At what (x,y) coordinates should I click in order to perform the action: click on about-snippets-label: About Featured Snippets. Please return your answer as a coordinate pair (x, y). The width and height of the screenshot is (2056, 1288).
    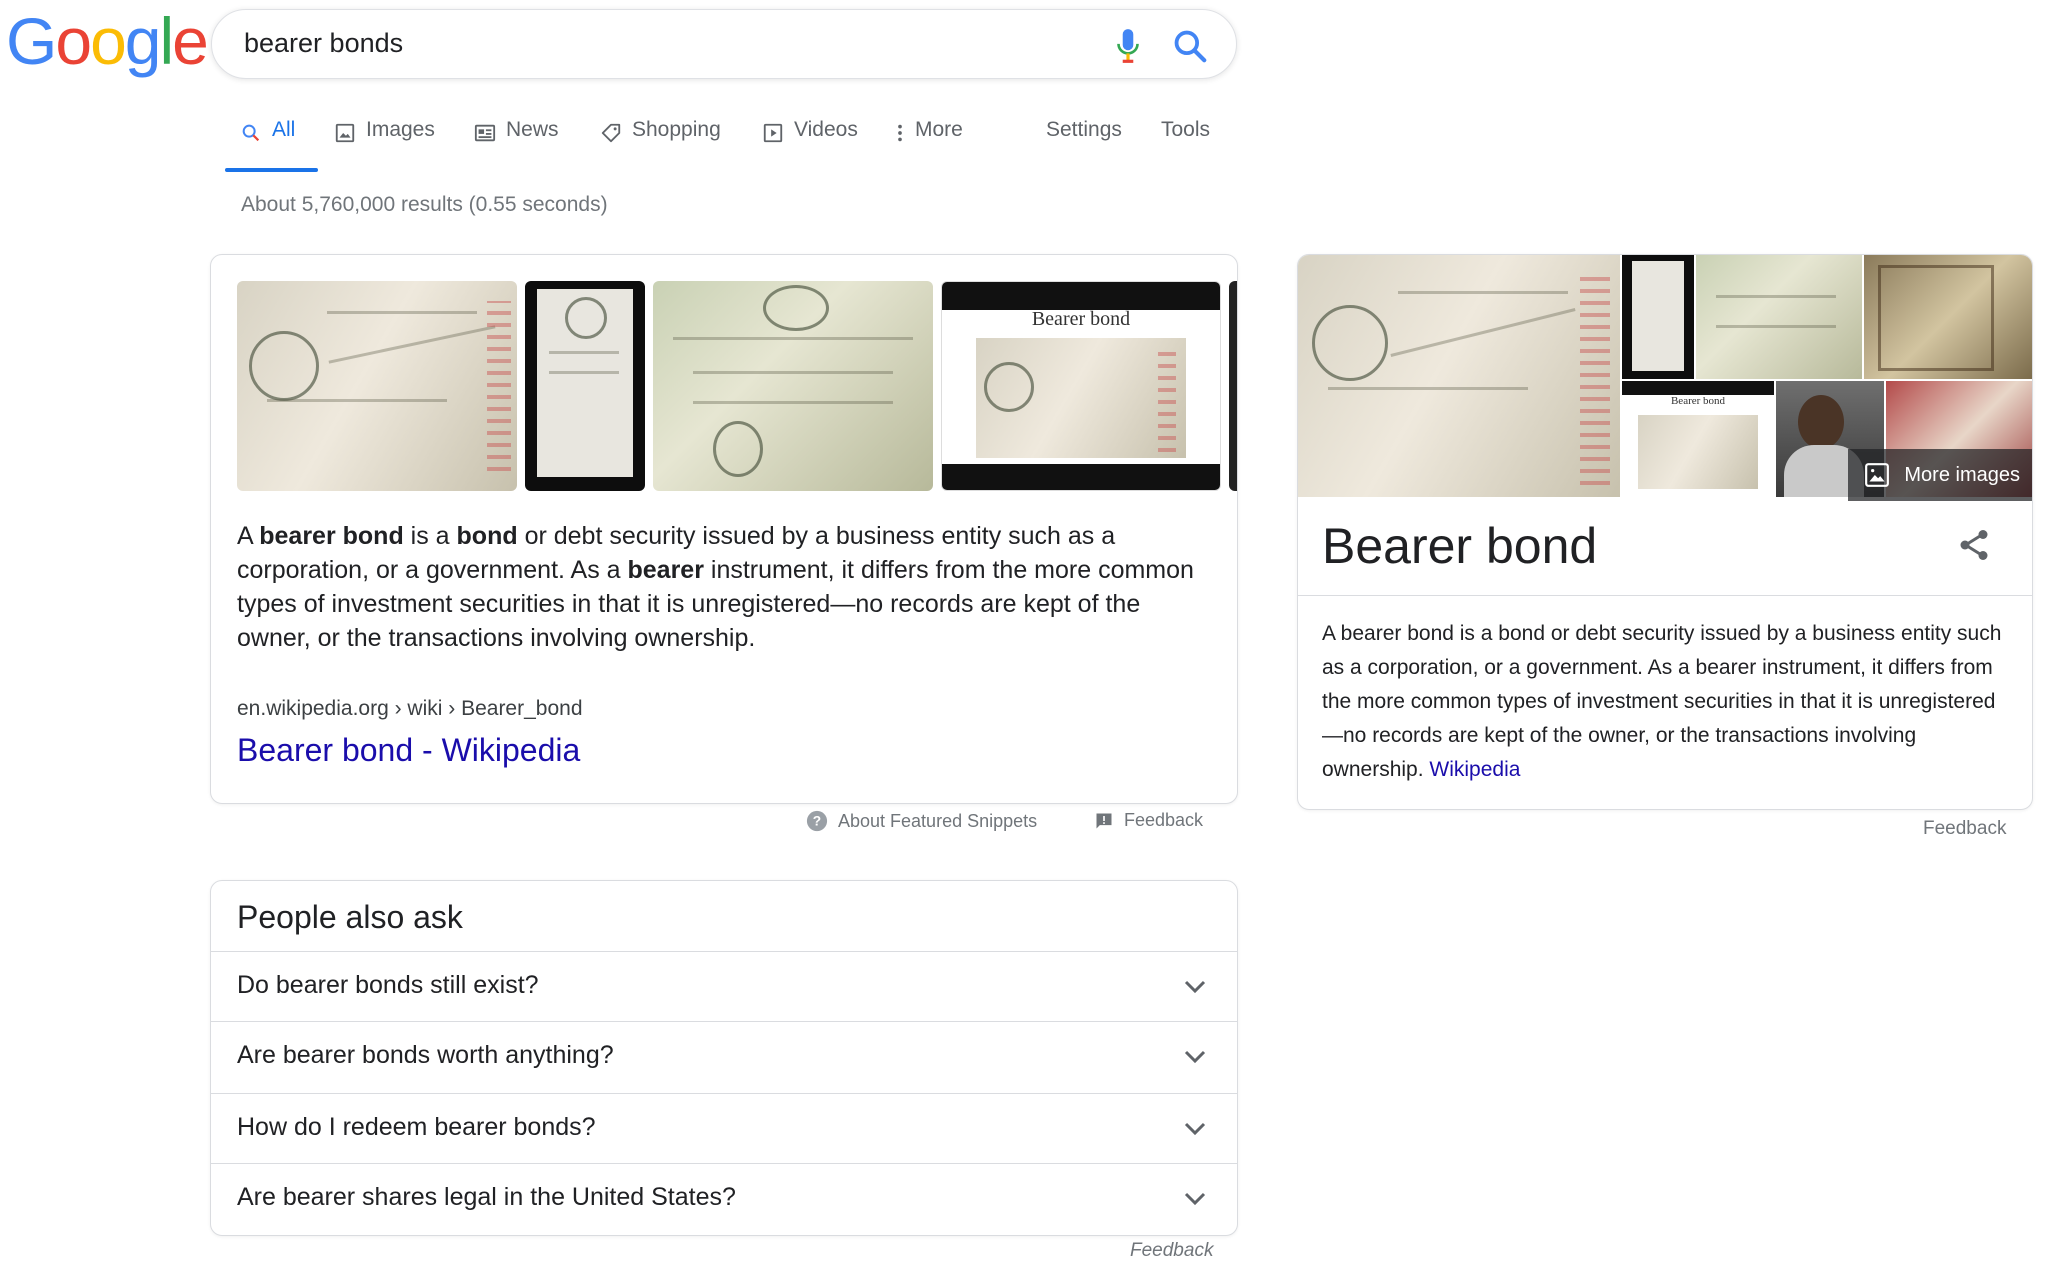
    Looking at the image, I should click on (938, 820).